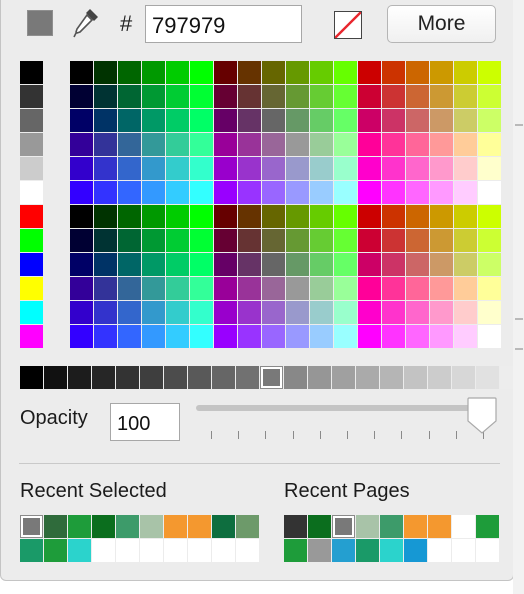  What do you see at coordinates (482, 416) in the screenshot?
I see `opacity-slider-thumb` at bounding box center [482, 416].